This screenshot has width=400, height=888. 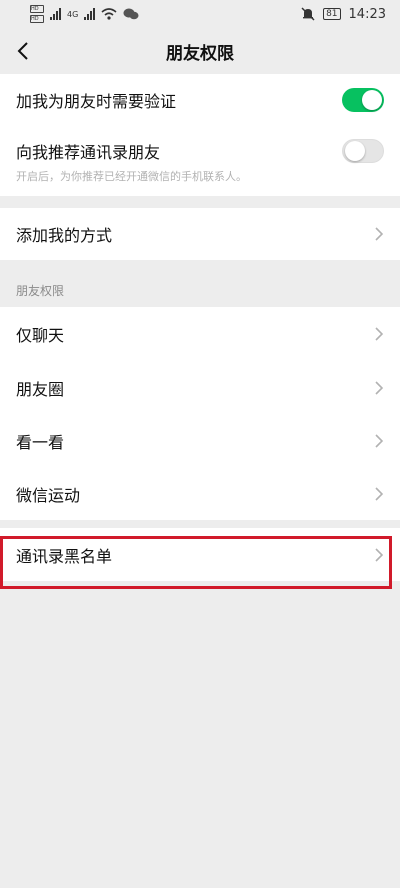 What do you see at coordinates (37, 19) in the screenshot?
I see `sim-2-badge: HD` at bounding box center [37, 19].